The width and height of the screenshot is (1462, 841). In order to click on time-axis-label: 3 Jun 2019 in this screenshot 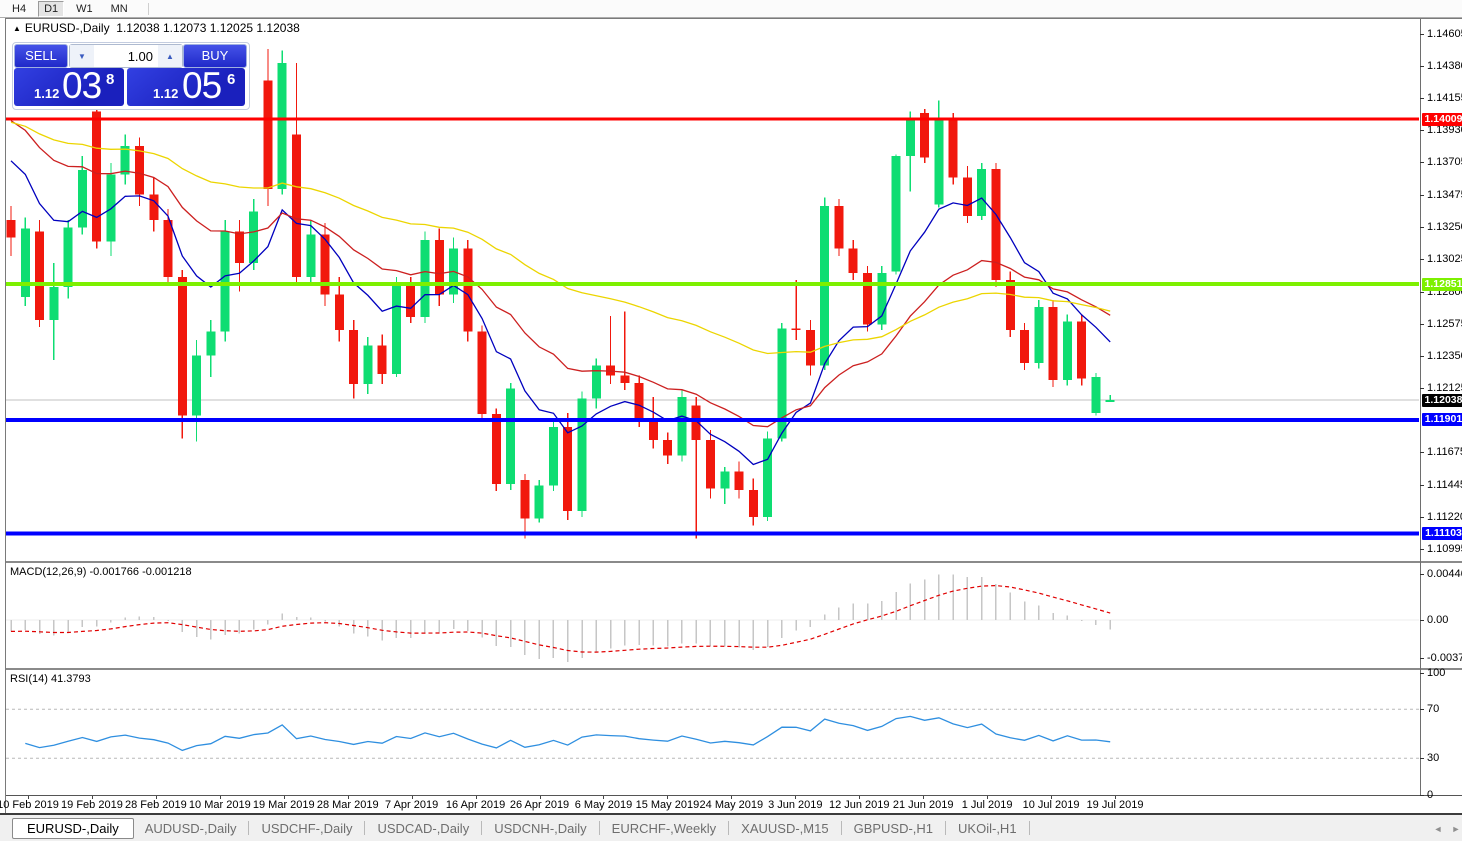, I will do `click(795, 805)`.